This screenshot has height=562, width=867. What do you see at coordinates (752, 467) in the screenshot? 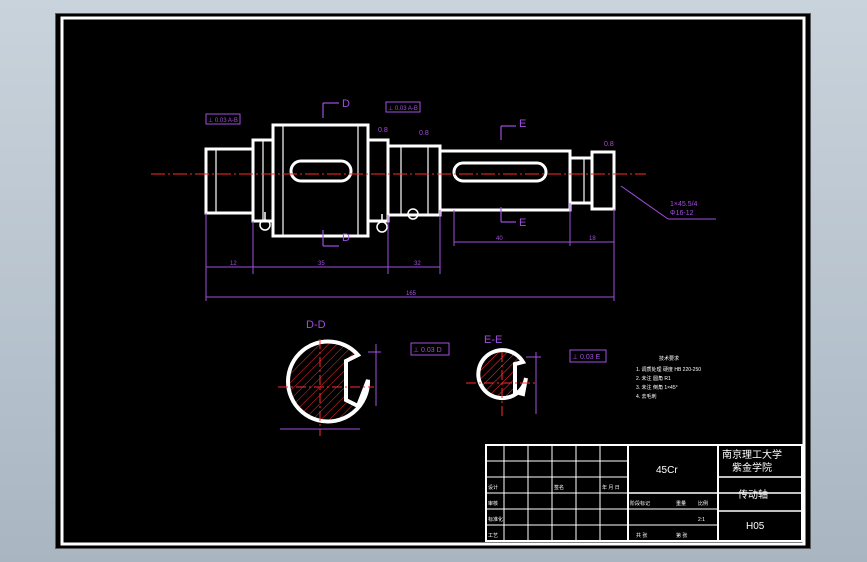
I see `school-name-line2: 紫金学院` at bounding box center [752, 467].